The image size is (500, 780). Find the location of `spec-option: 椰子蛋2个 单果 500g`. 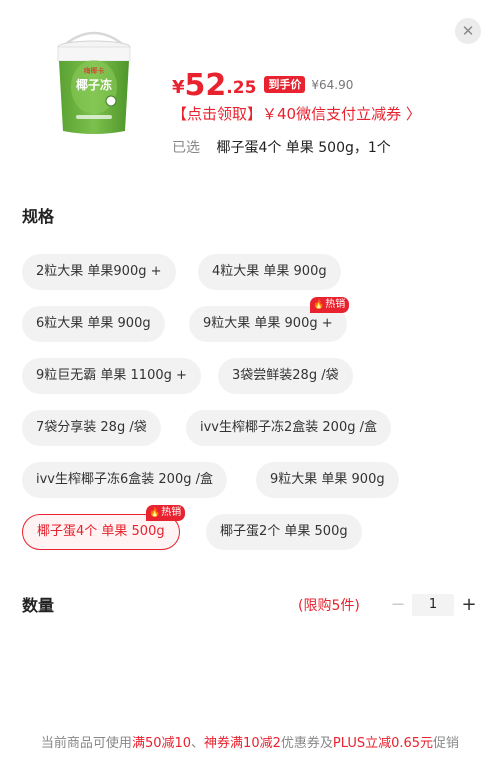

spec-option: 椰子蛋2个 单果 500g is located at coordinates (284, 532).